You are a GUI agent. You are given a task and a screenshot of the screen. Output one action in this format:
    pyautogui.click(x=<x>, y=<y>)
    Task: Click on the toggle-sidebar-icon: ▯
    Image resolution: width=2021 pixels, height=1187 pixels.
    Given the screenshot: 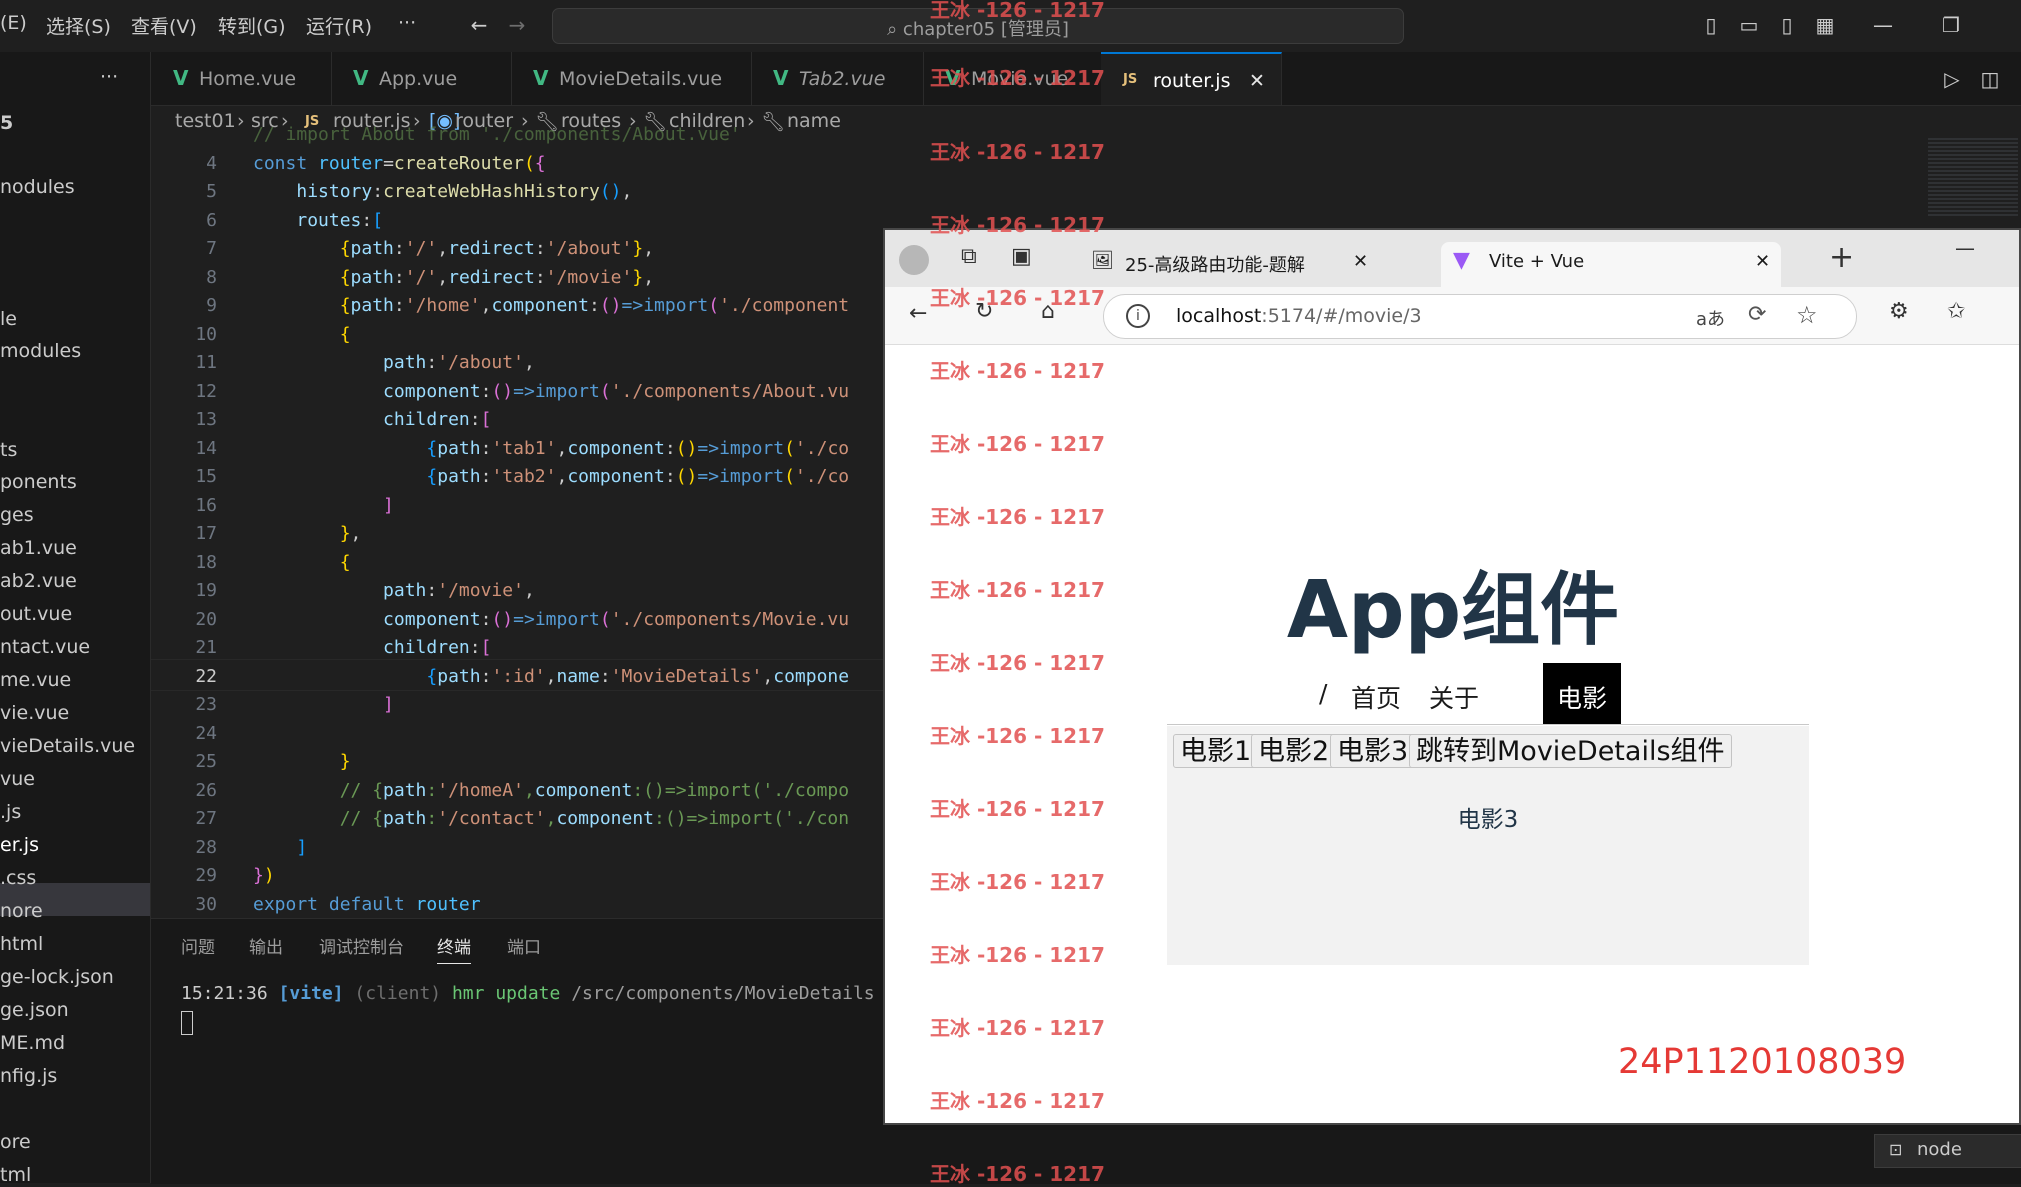 What is the action you would take?
    pyautogui.click(x=1711, y=25)
    